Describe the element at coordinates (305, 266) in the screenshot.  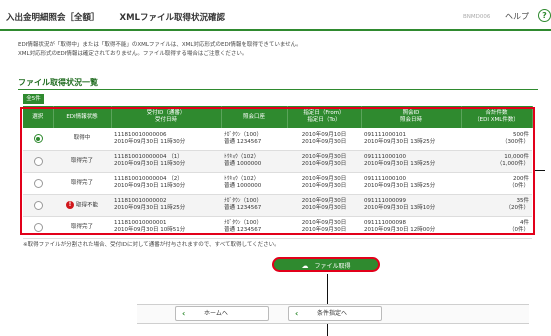
I see `cloud-download-icon: ☁` at that location.